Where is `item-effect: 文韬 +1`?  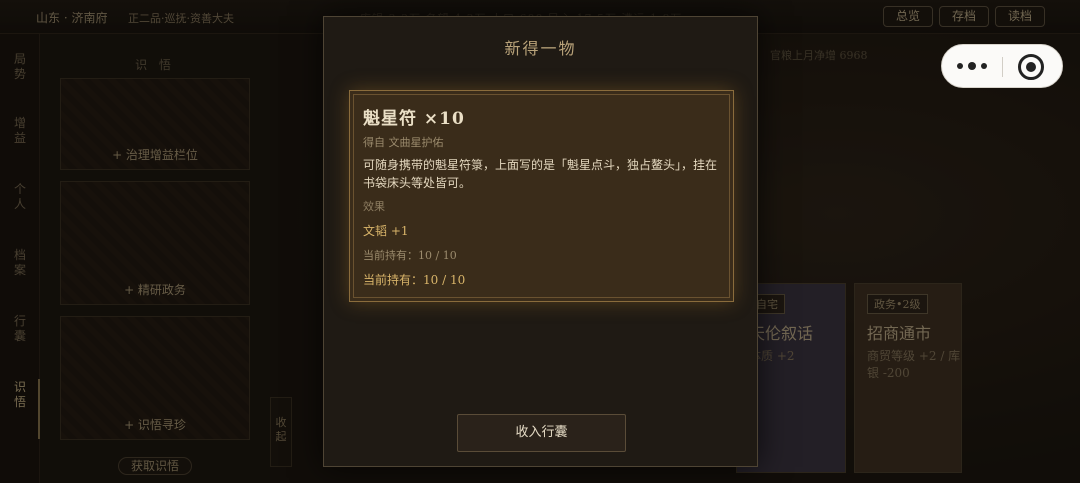
item-effect: 文韬 +1 is located at coordinates (386, 231).